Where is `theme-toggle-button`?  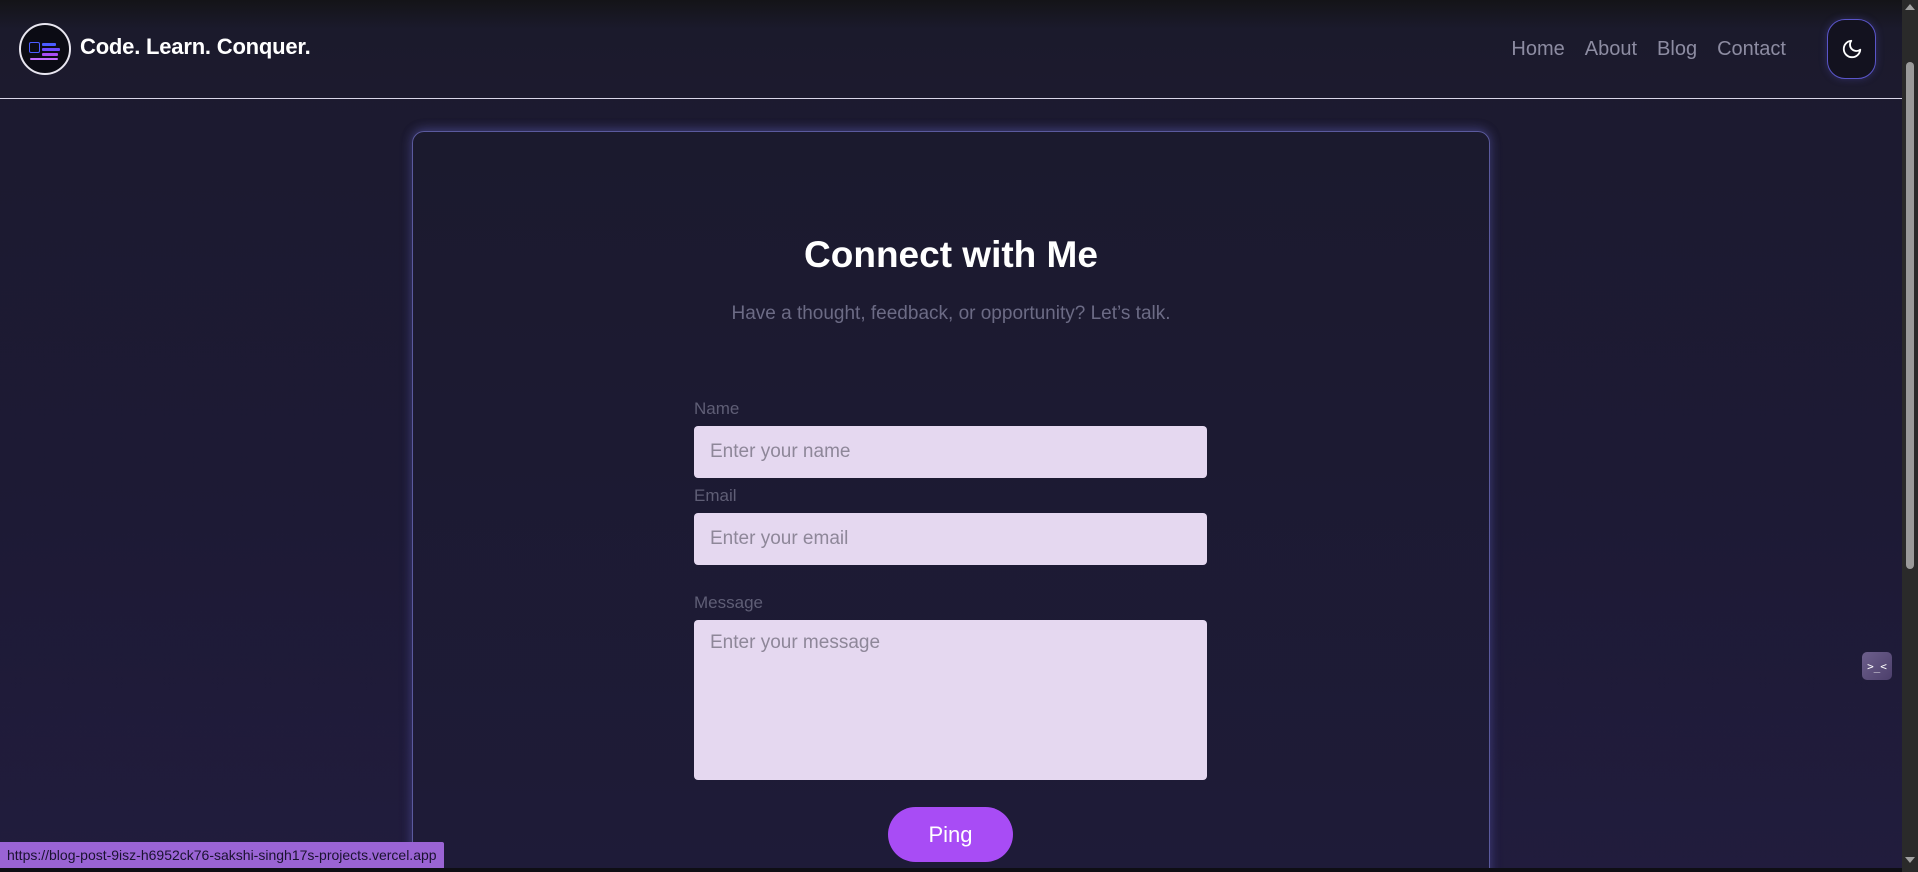
theme-toggle-button is located at coordinates (1851, 49).